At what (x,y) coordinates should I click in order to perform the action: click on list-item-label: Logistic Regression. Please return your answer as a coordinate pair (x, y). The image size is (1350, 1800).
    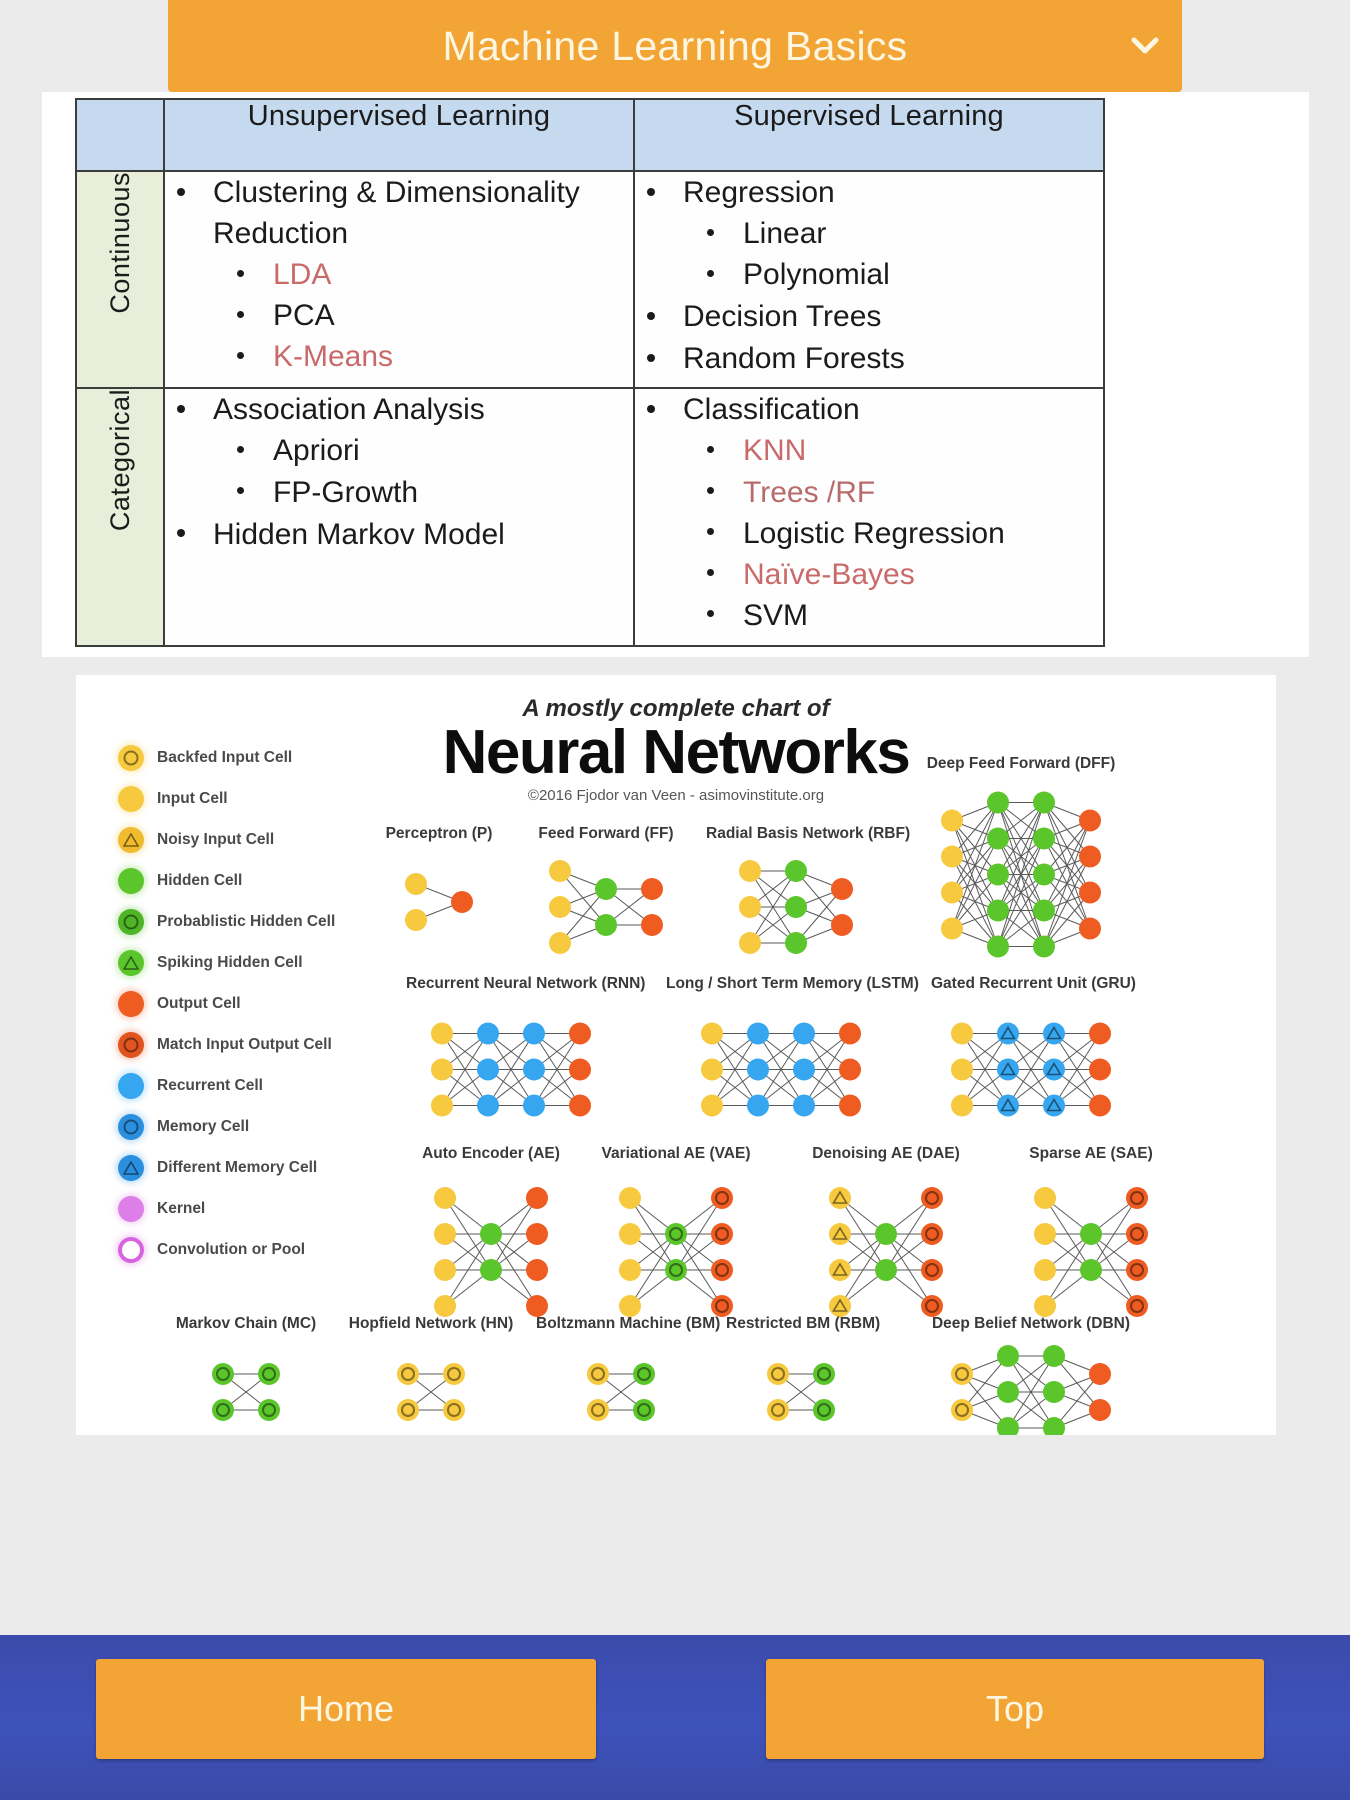
    Looking at the image, I should click on (874, 533).